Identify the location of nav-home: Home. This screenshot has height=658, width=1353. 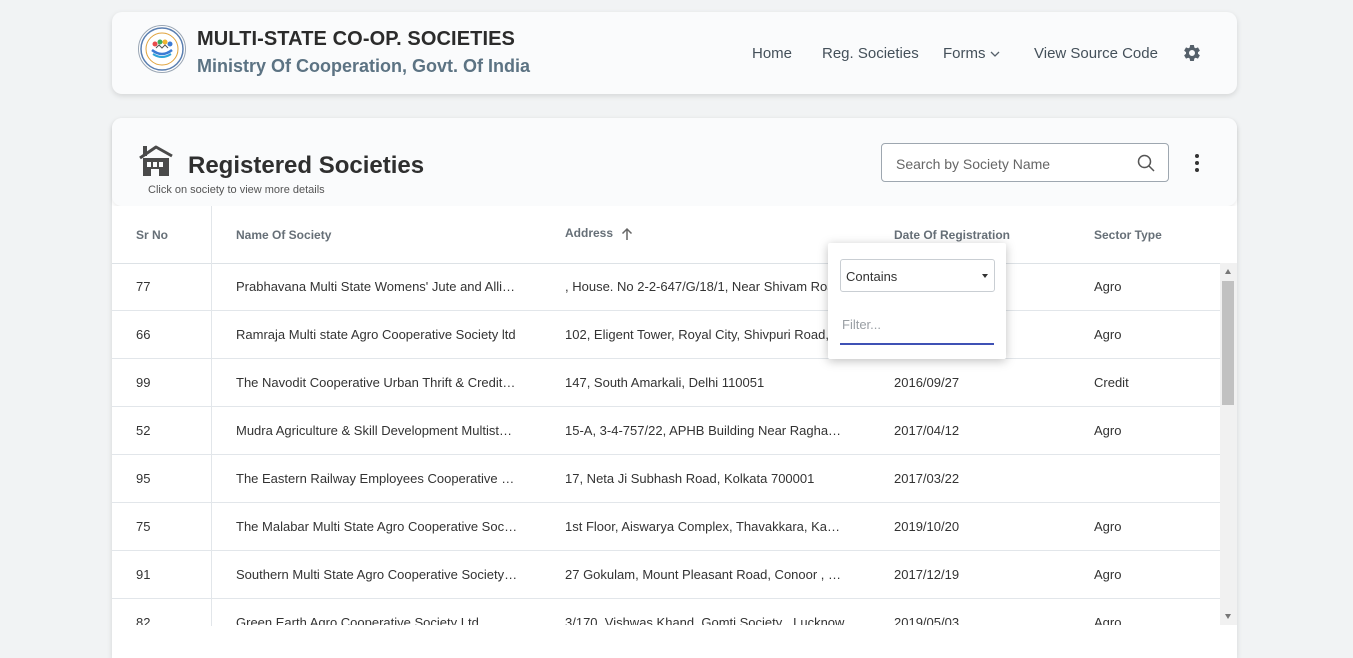
(772, 53).